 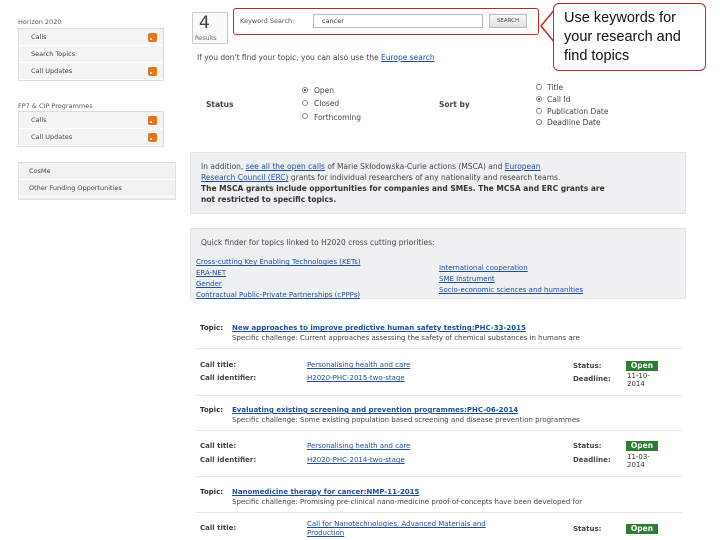 What do you see at coordinates (539, 87) in the screenshot?
I see `sort-radio-title` at bounding box center [539, 87].